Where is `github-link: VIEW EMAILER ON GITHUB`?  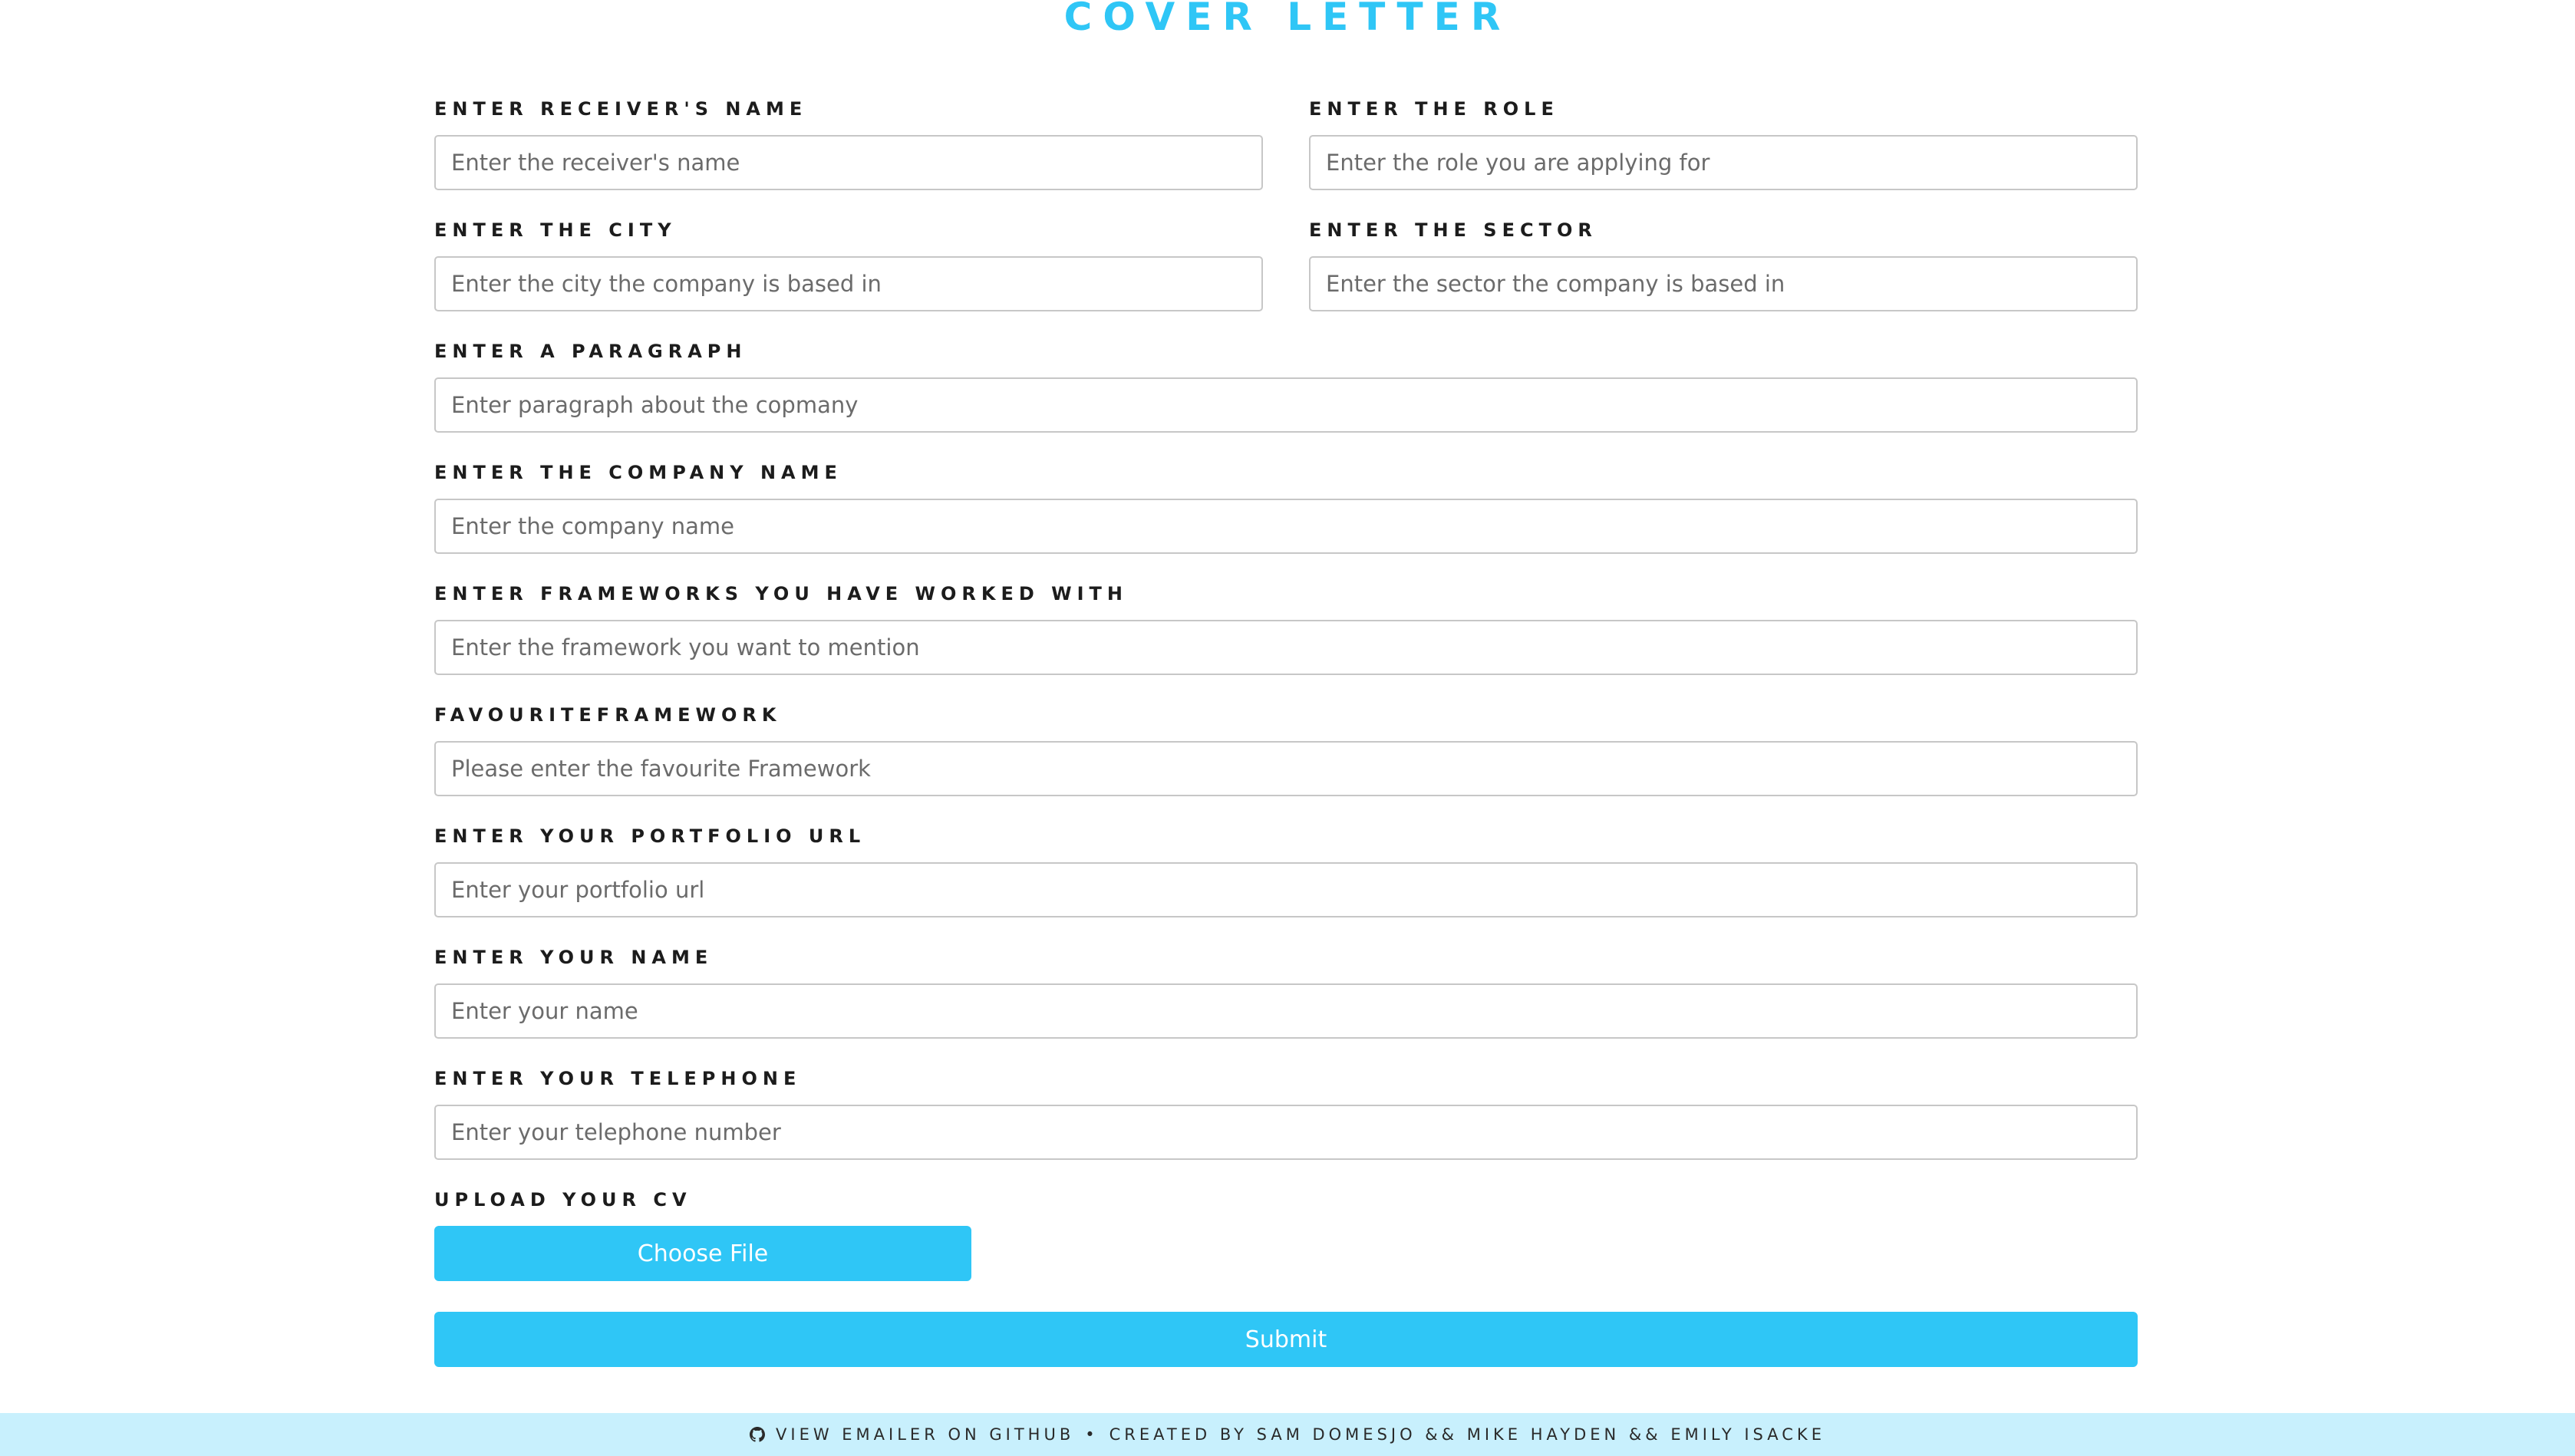
github-link: VIEW EMAILER ON GITHUB is located at coordinates (925, 1434).